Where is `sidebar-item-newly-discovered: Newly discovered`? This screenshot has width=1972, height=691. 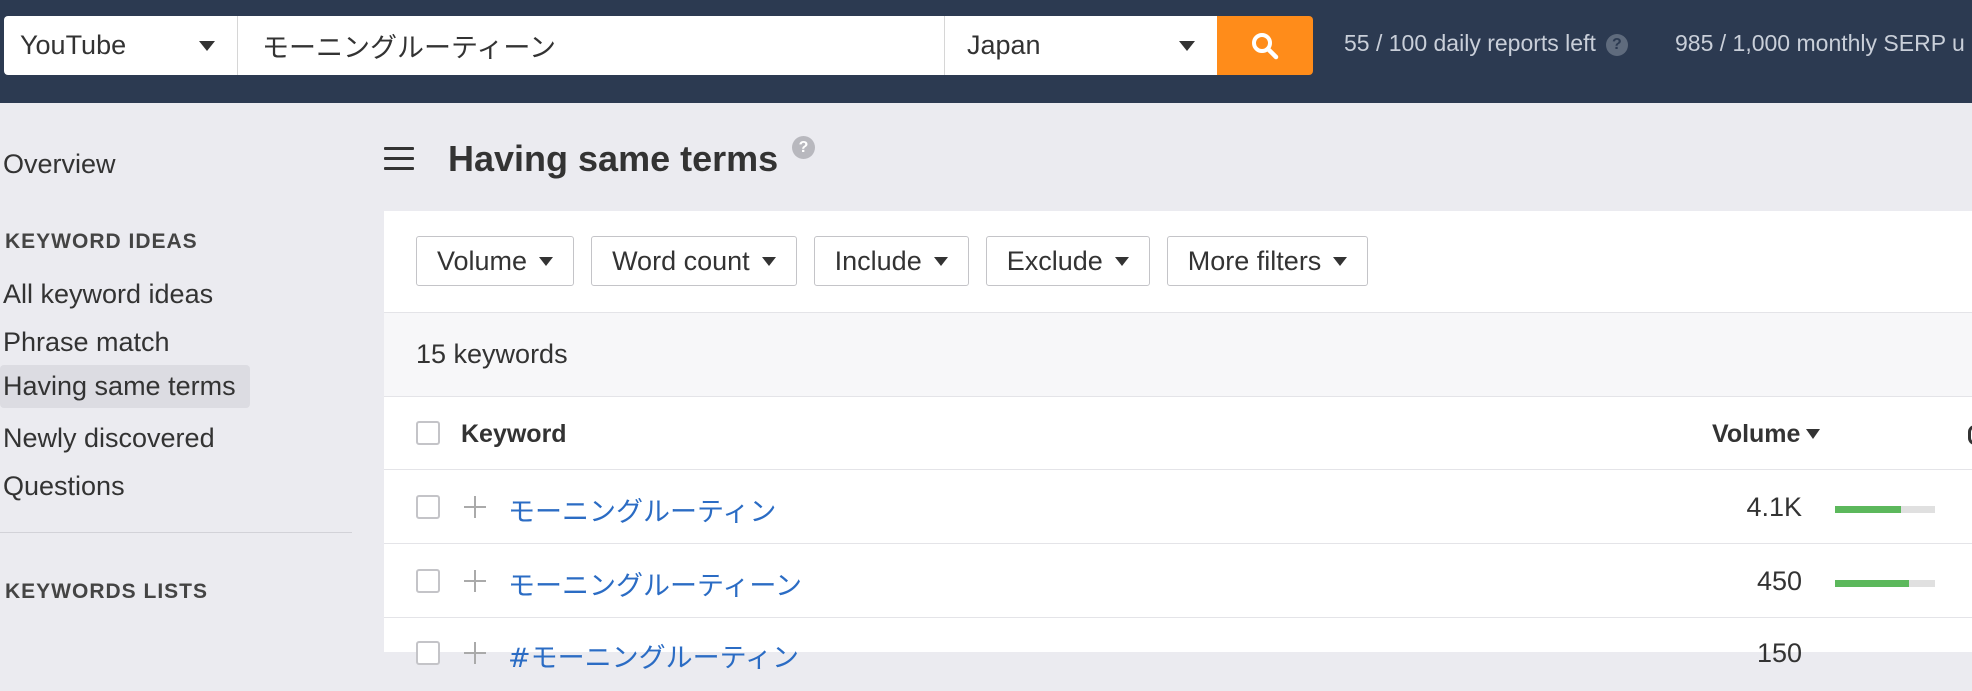 sidebar-item-newly-discovered: Newly discovered is located at coordinates (109, 438).